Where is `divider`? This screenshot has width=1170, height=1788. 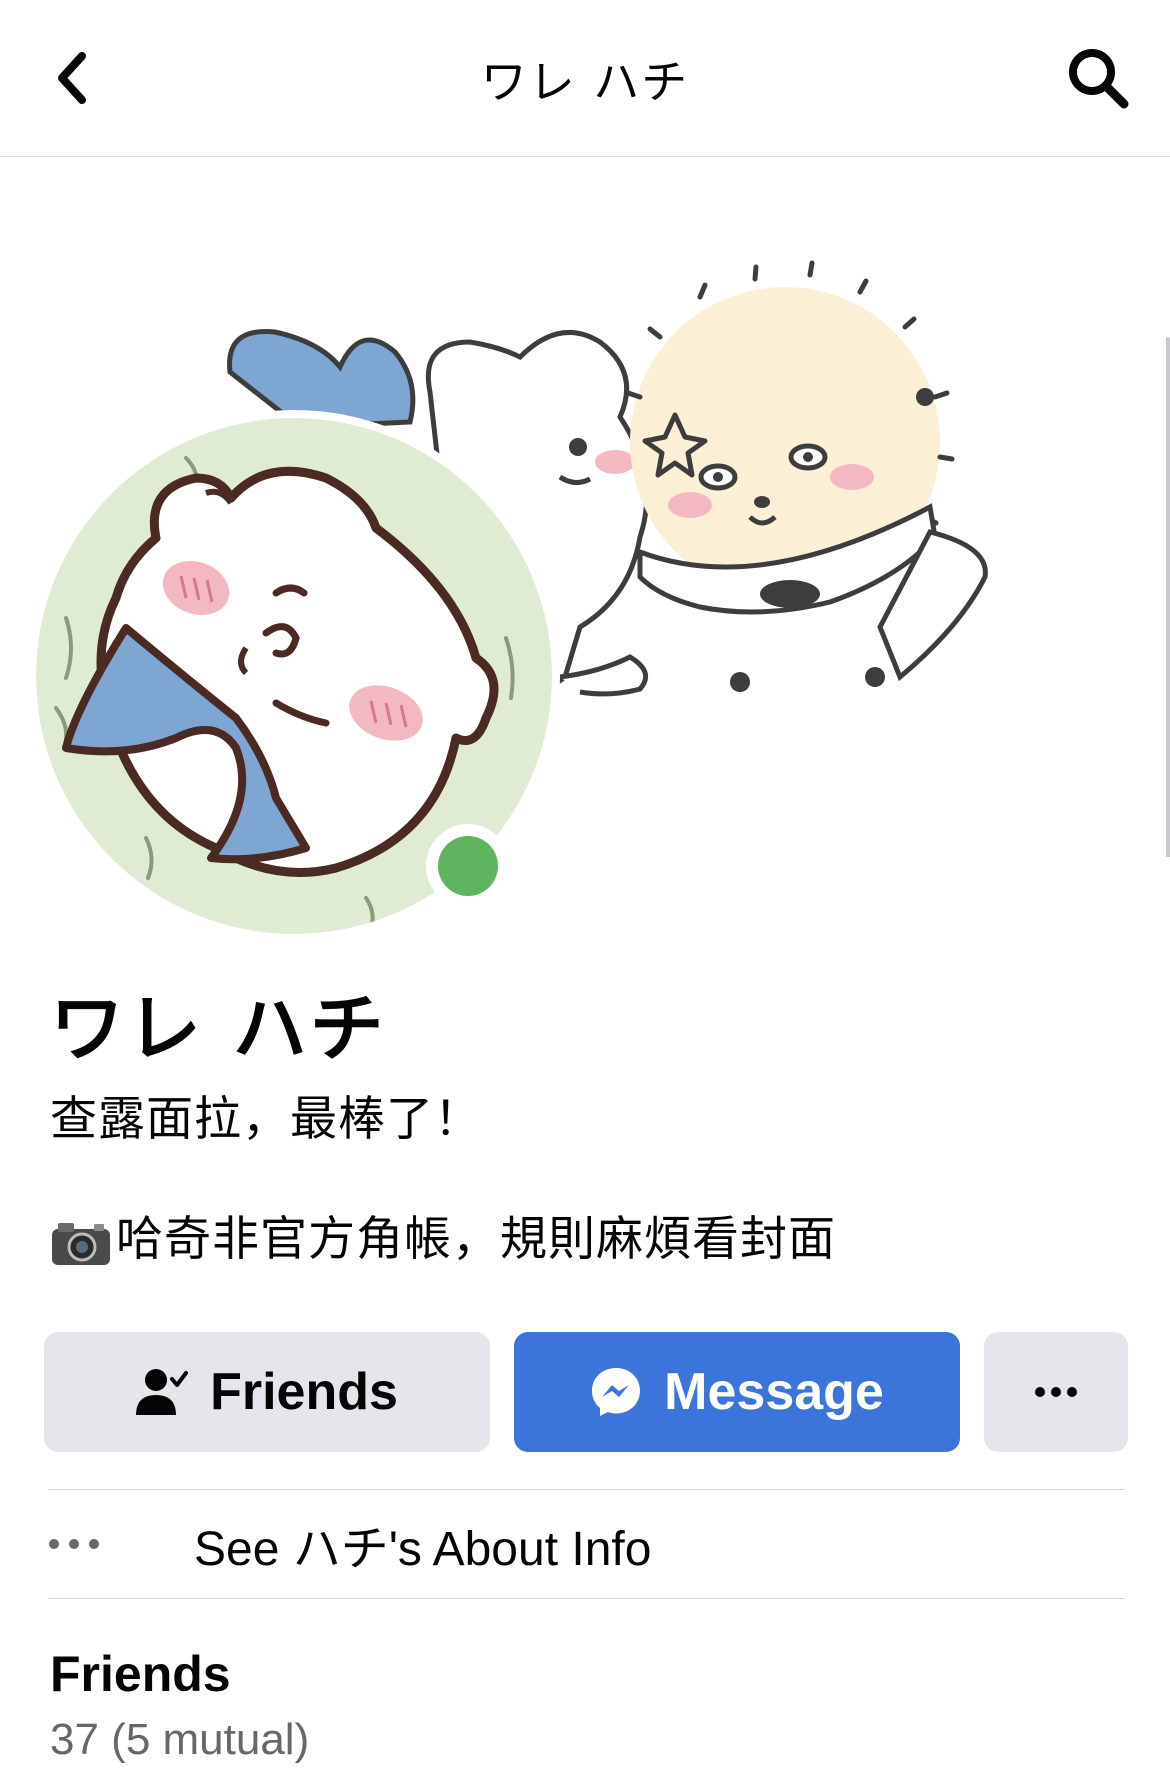
divider is located at coordinates (586, 1598).